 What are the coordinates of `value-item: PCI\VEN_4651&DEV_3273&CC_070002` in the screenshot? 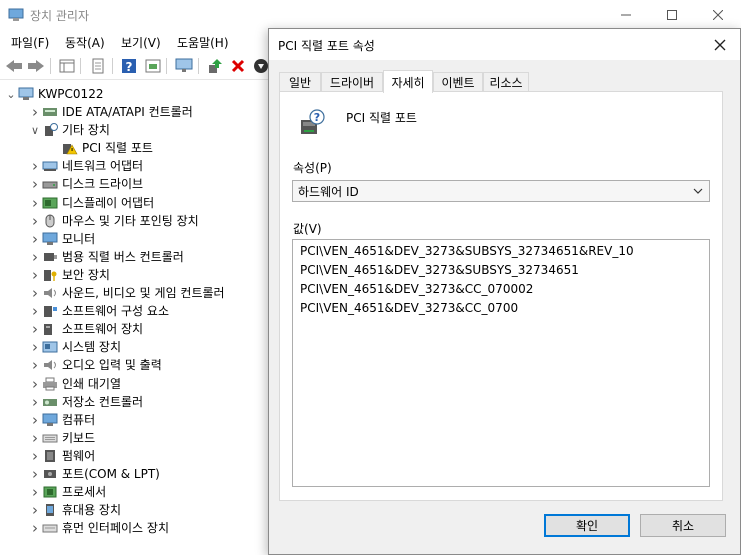 It's located at (504, 289).